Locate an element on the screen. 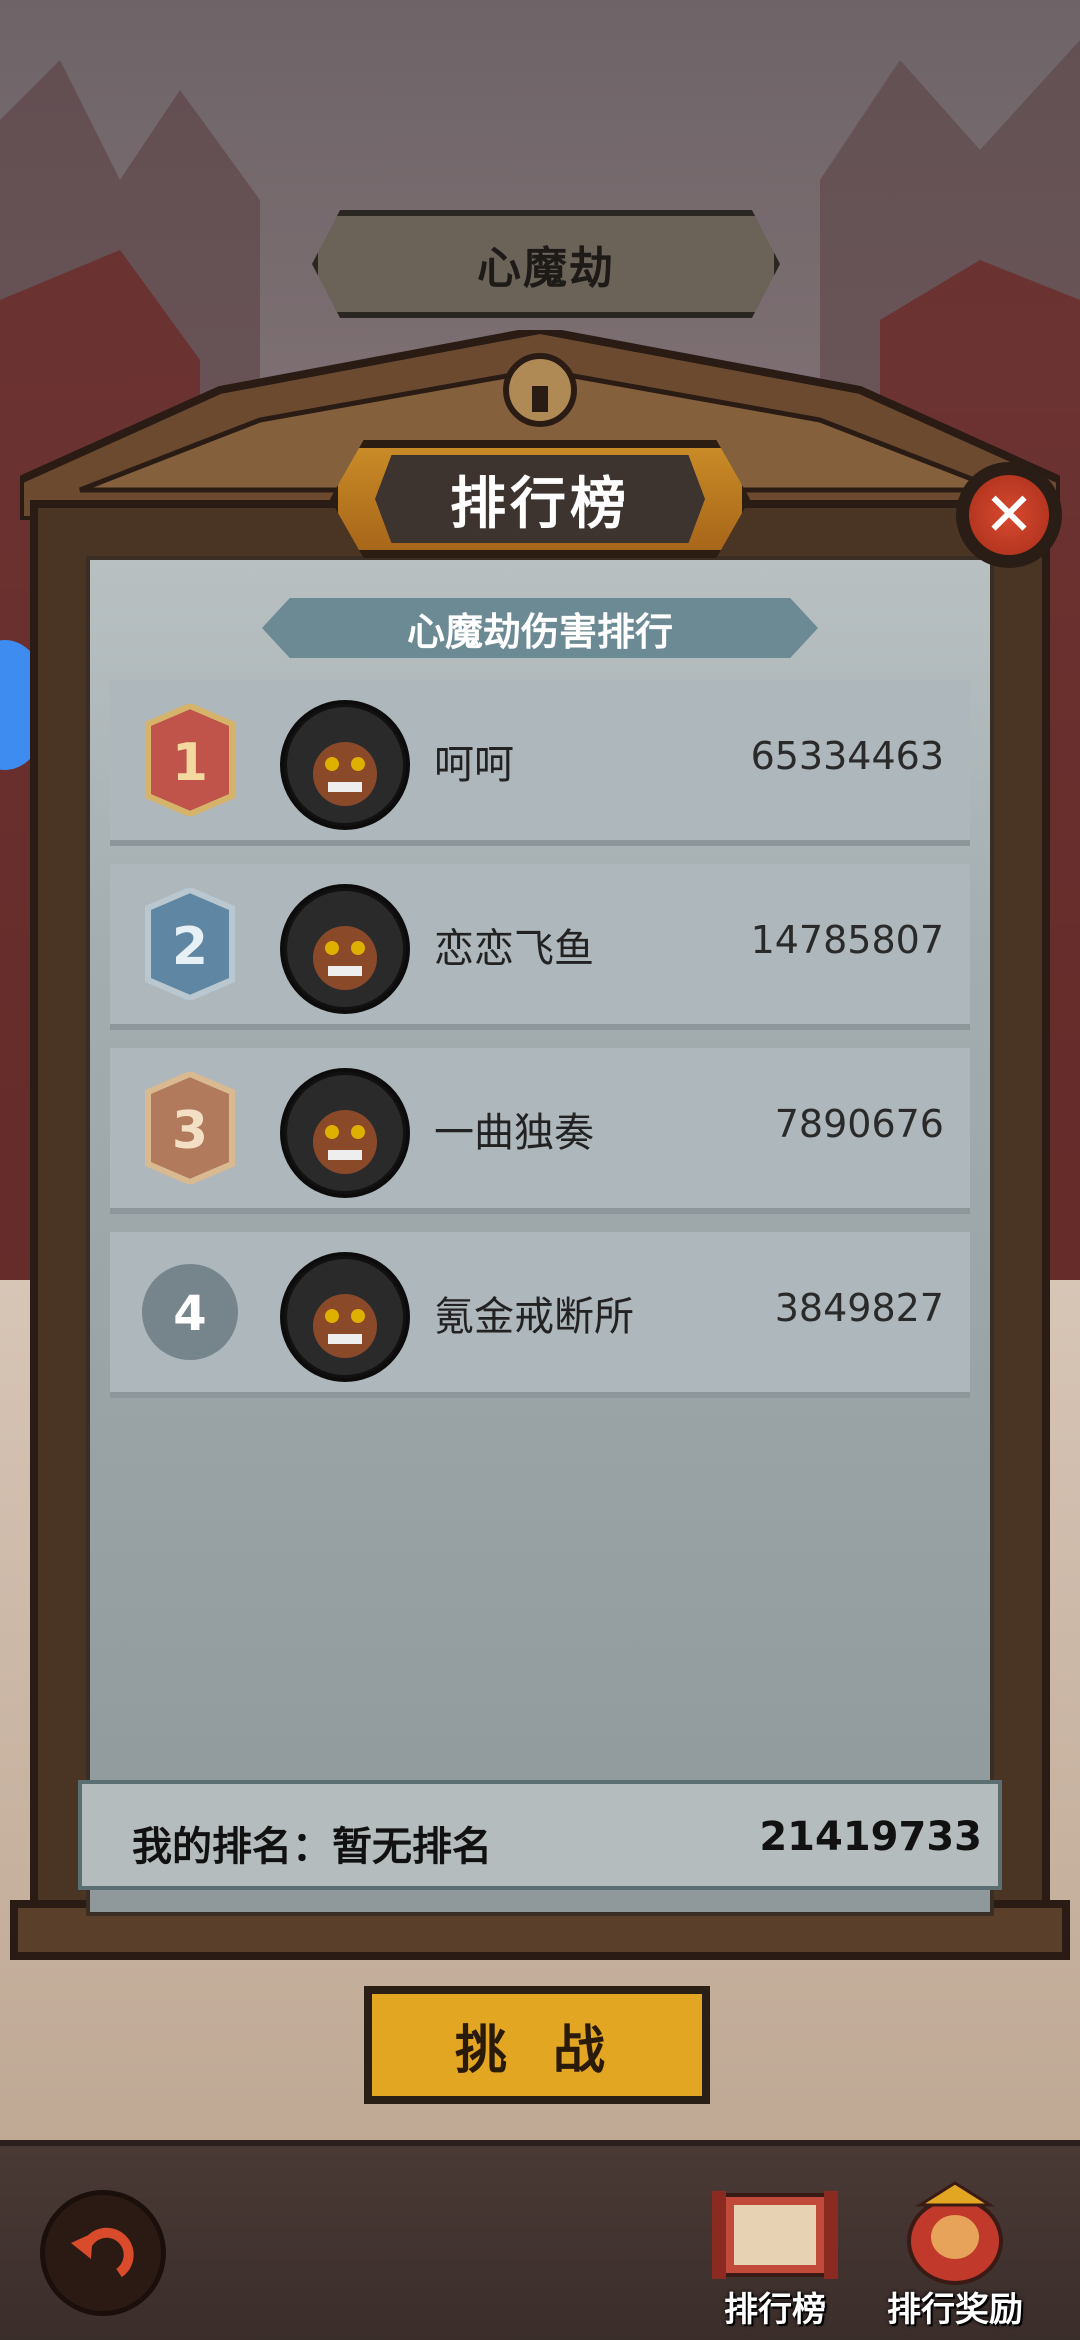 The width and height of the screenshot is (1080, 2340). rank-number: 1 is located at coordinates (190, 763).